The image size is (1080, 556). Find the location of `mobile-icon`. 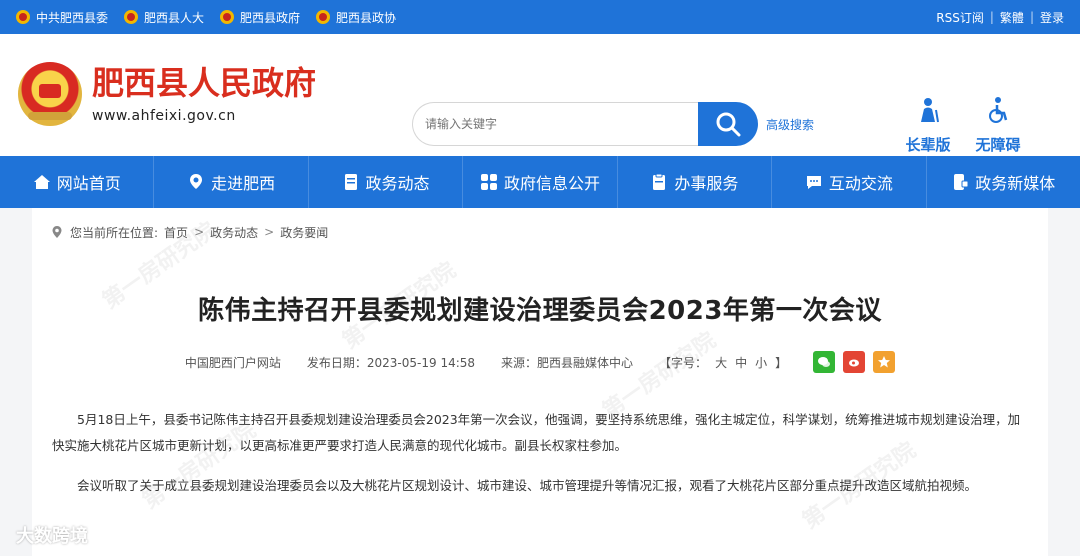

mobile-icon is located at coordinates (960, 182).